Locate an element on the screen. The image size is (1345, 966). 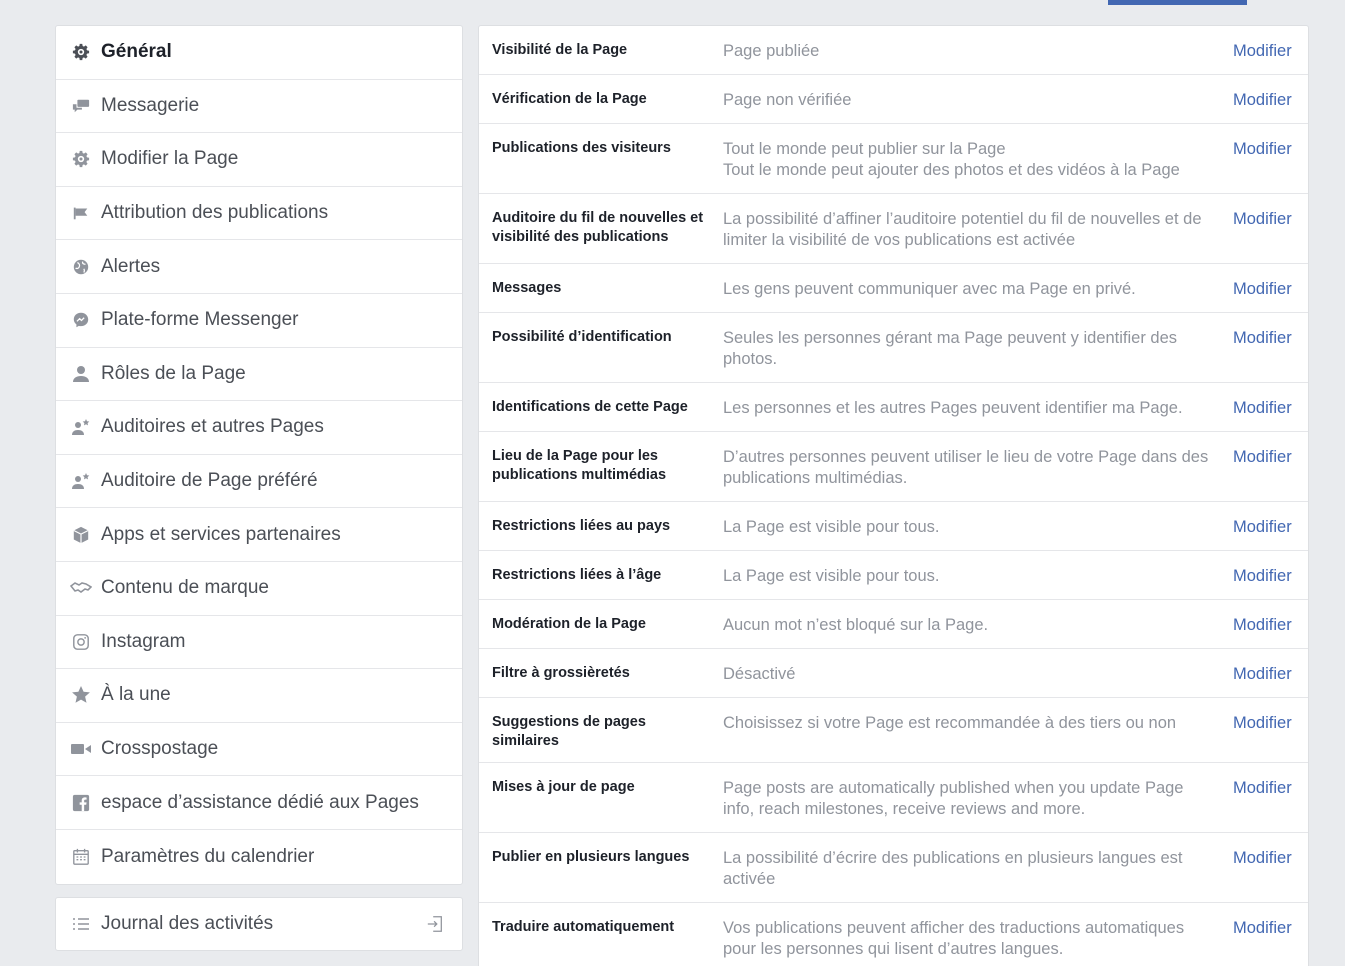
sidebar-item-general: Général is located at coordinates (259, 53).